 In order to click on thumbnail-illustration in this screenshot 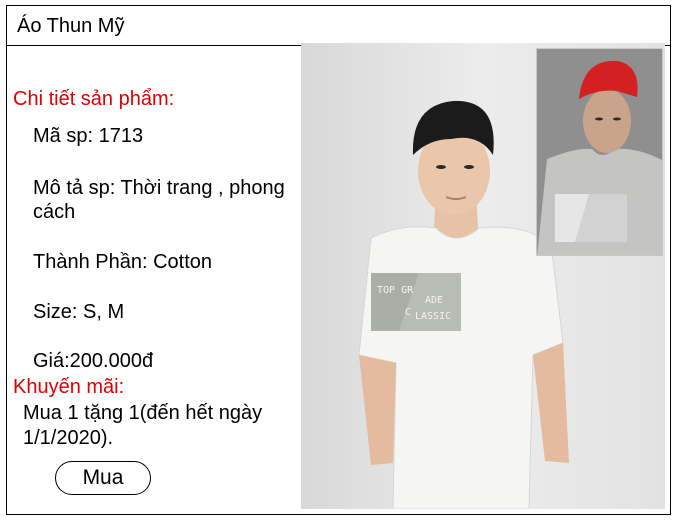, I will do `click(599, 152)`.